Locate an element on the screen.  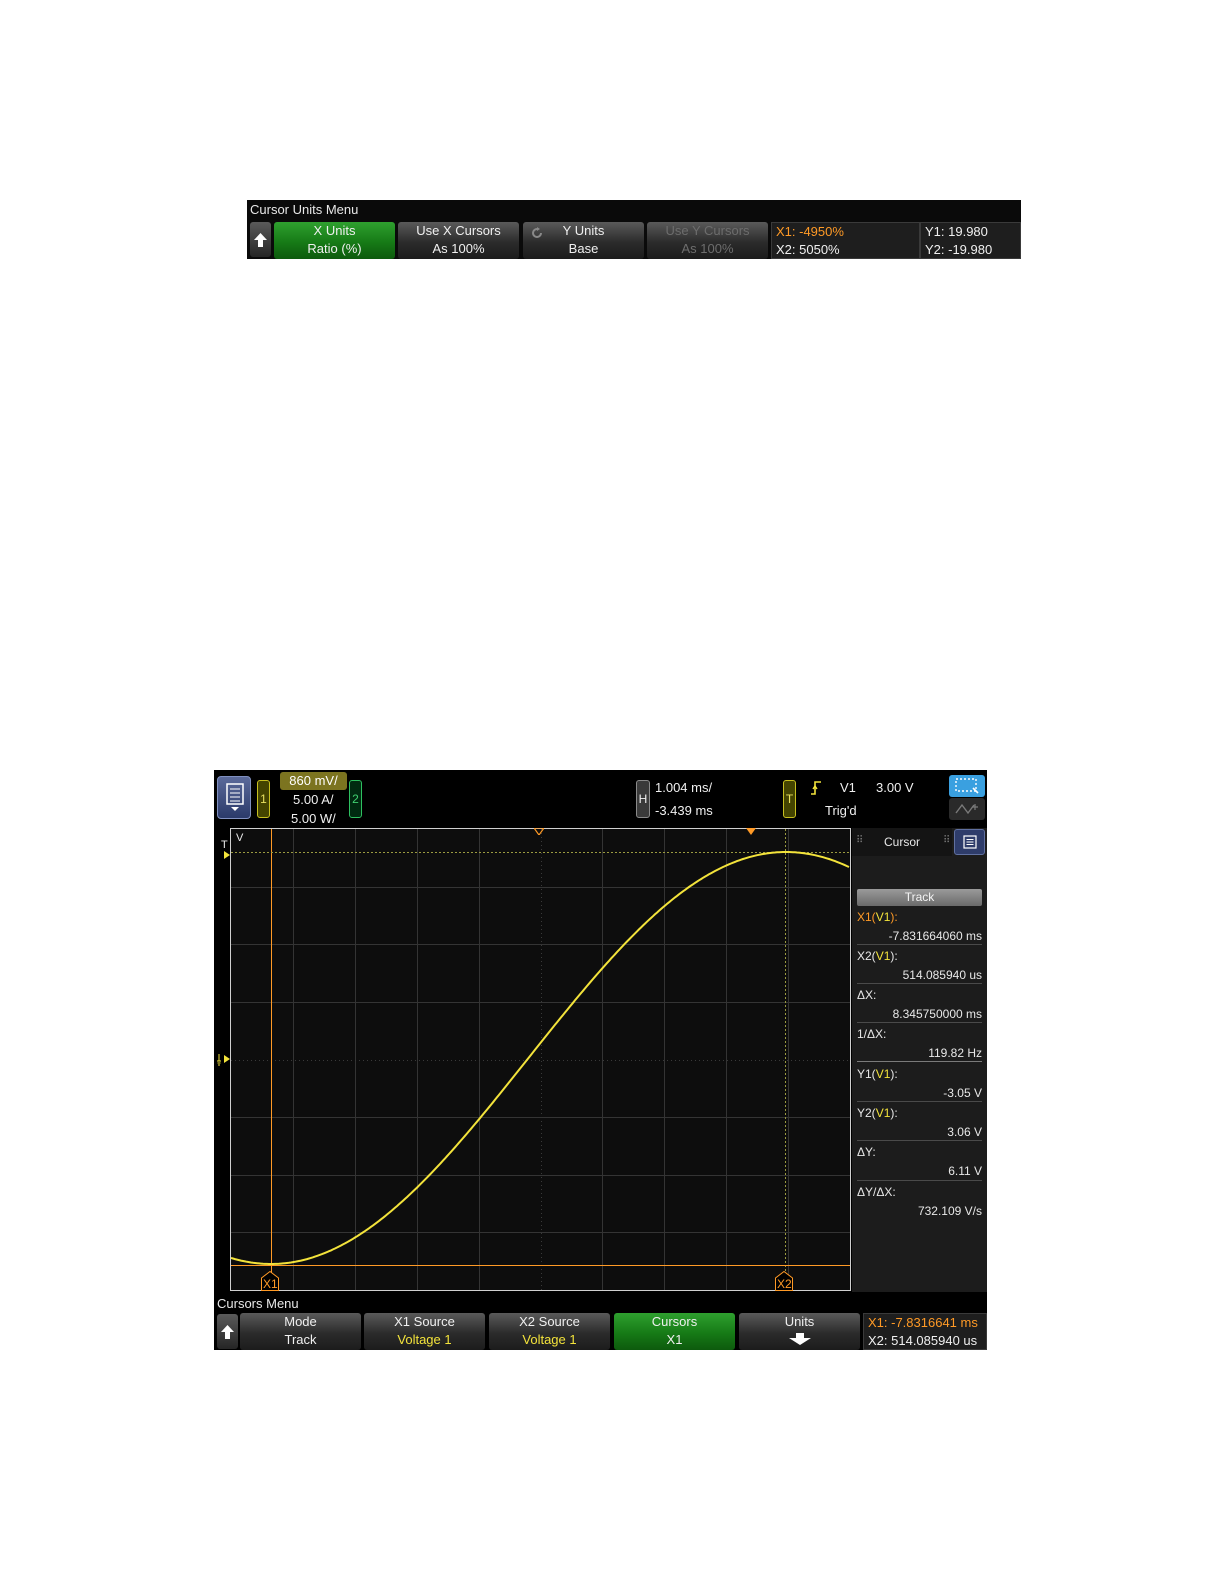
menu-list-icon is located at coordinates (235, 797).